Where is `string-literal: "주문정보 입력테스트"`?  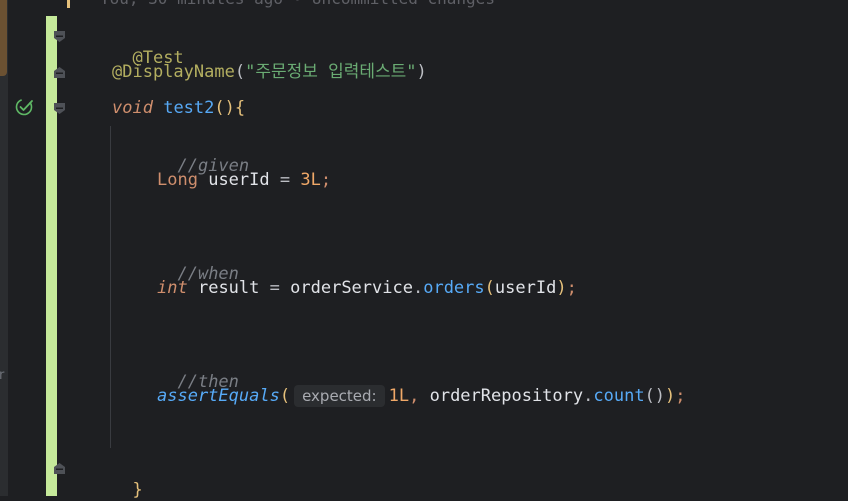
string-literal: "주문정보 입력테스트" is located at coordinates (331, 72).